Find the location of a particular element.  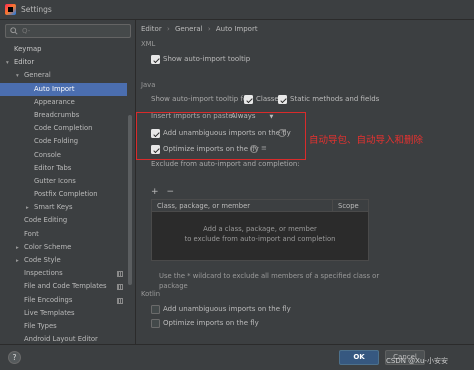

empty-text-line1: Add a class, package, or member is located at coordinates (260, 229).